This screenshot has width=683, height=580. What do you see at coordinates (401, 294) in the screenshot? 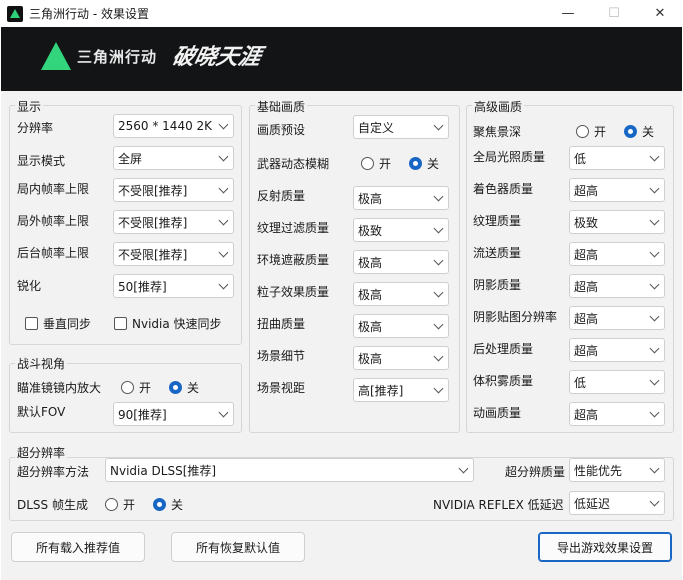
I see `particle-select: 极高` at bounding box center [401, 294].